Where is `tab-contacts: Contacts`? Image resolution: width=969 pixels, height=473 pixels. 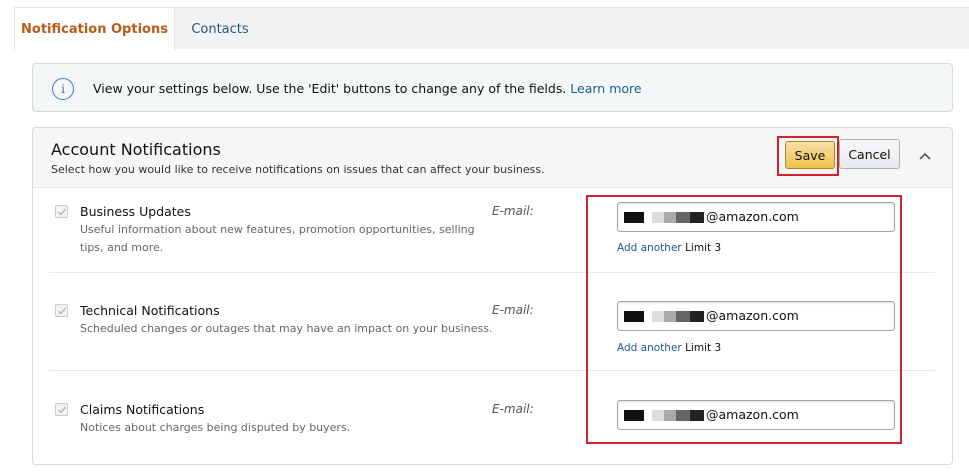
tab-contacts: Contacts is located at coordinates (220, 29).